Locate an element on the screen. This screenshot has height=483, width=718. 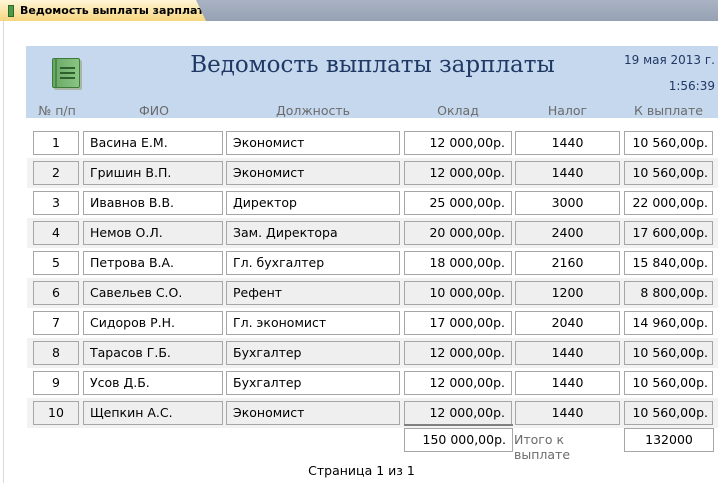
row-number: 7 is located at coordinates (56, 323).